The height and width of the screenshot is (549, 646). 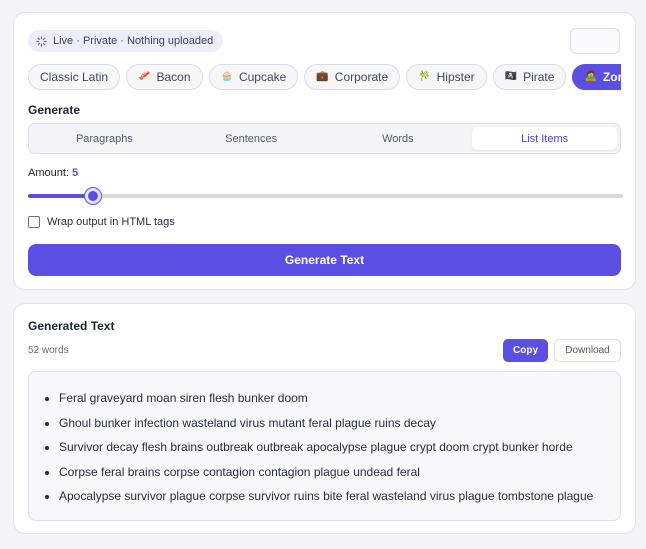 I want to click on theme-chip-label: Zombie, so click(x=611, y=77).